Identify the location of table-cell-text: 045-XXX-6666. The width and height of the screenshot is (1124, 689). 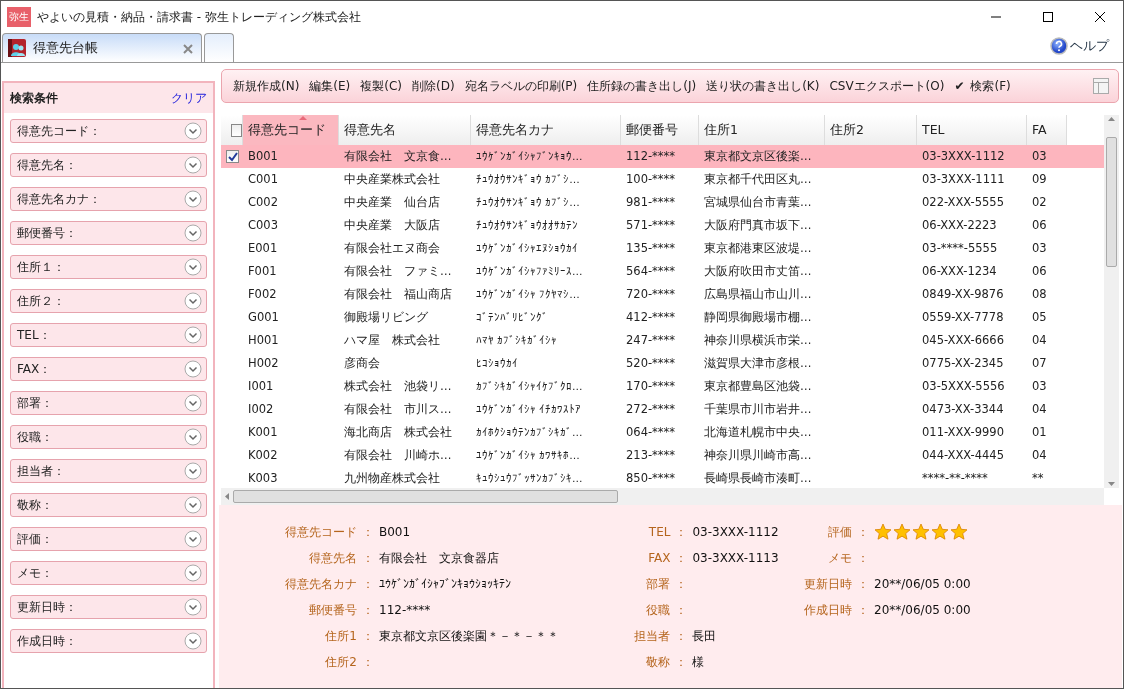
(963, 340).